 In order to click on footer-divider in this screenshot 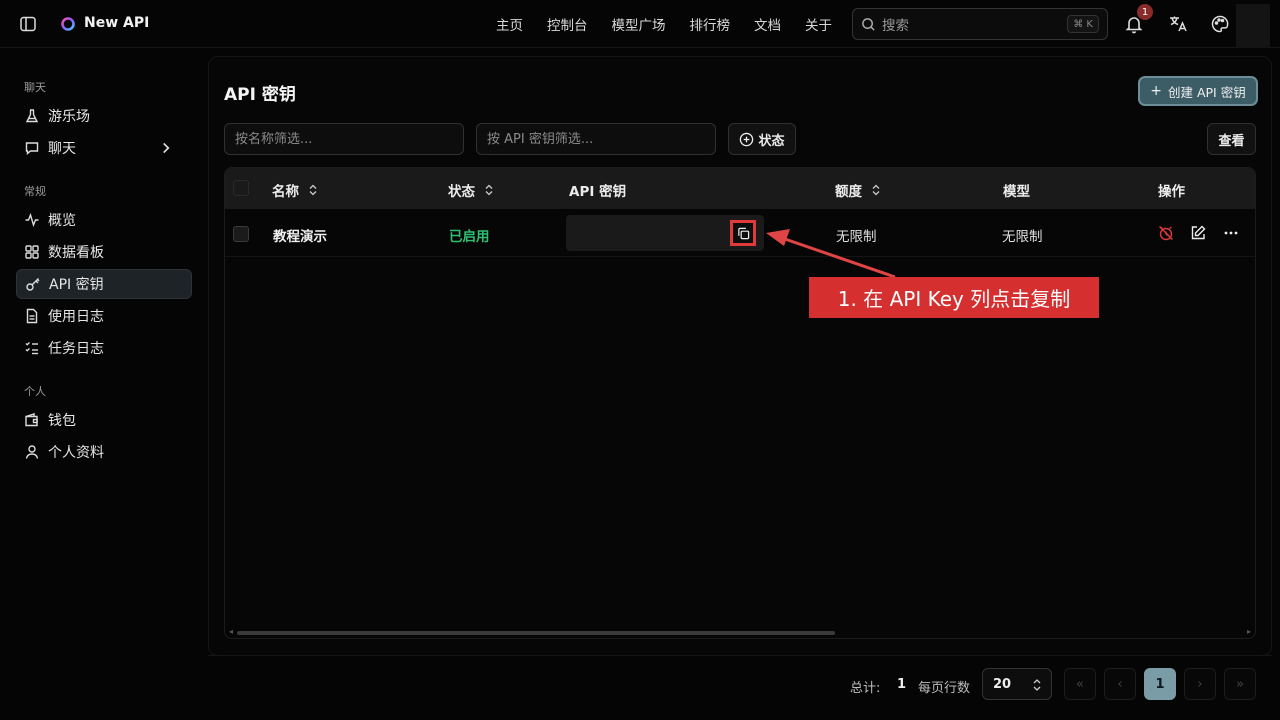, I will do `click(740, 655)`.